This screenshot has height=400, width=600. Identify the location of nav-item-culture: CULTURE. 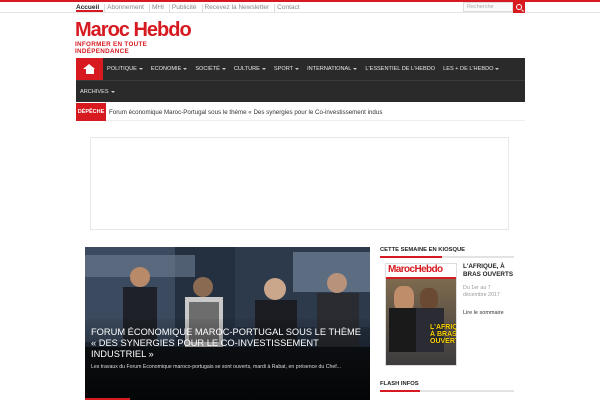
(250, 69).